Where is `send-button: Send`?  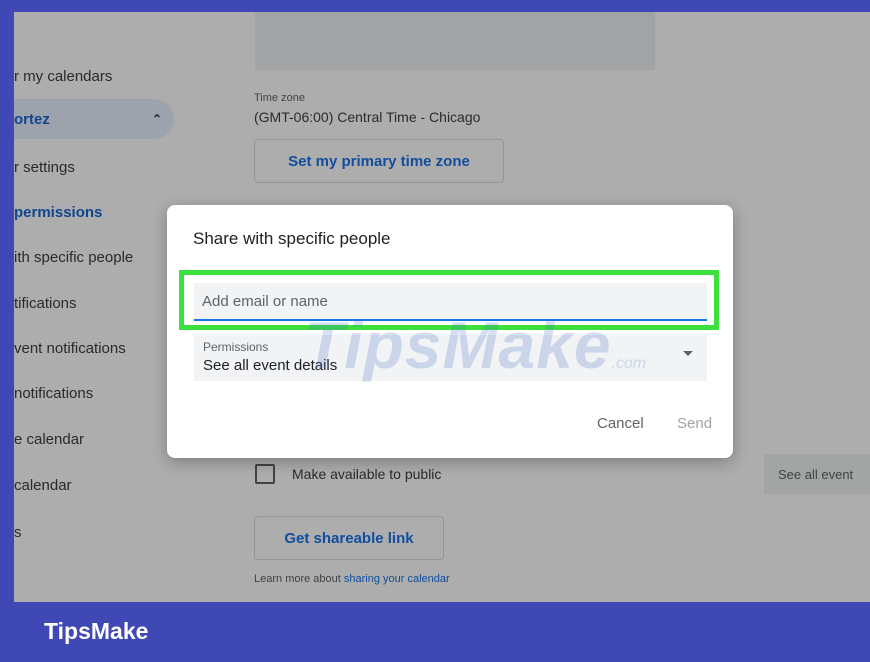
send-button: Send is located at coordinates (694, 423).